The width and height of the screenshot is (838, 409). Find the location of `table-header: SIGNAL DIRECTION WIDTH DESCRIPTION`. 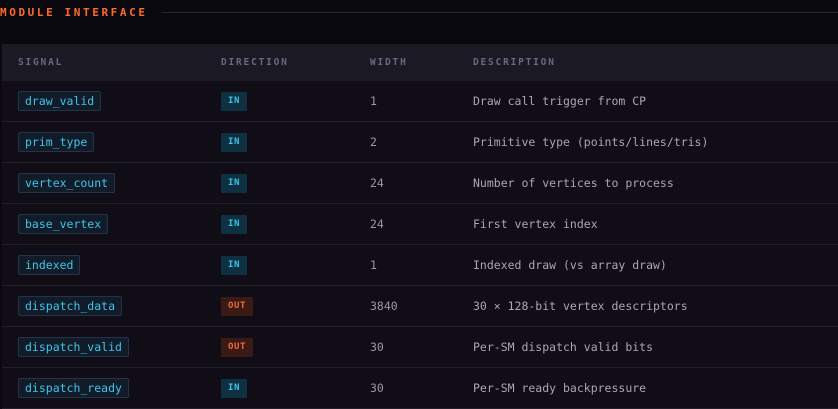

table-header: SIGNAL DIRECTION WIDTH DESCRIPTION is located at coordinates (420, 62).